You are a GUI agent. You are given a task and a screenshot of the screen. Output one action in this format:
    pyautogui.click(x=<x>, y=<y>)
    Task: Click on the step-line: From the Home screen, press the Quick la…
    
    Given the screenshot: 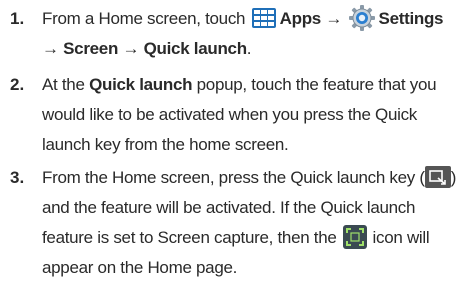 What is the action you would take?
    pyautogui.click(x=252, y=178)
    